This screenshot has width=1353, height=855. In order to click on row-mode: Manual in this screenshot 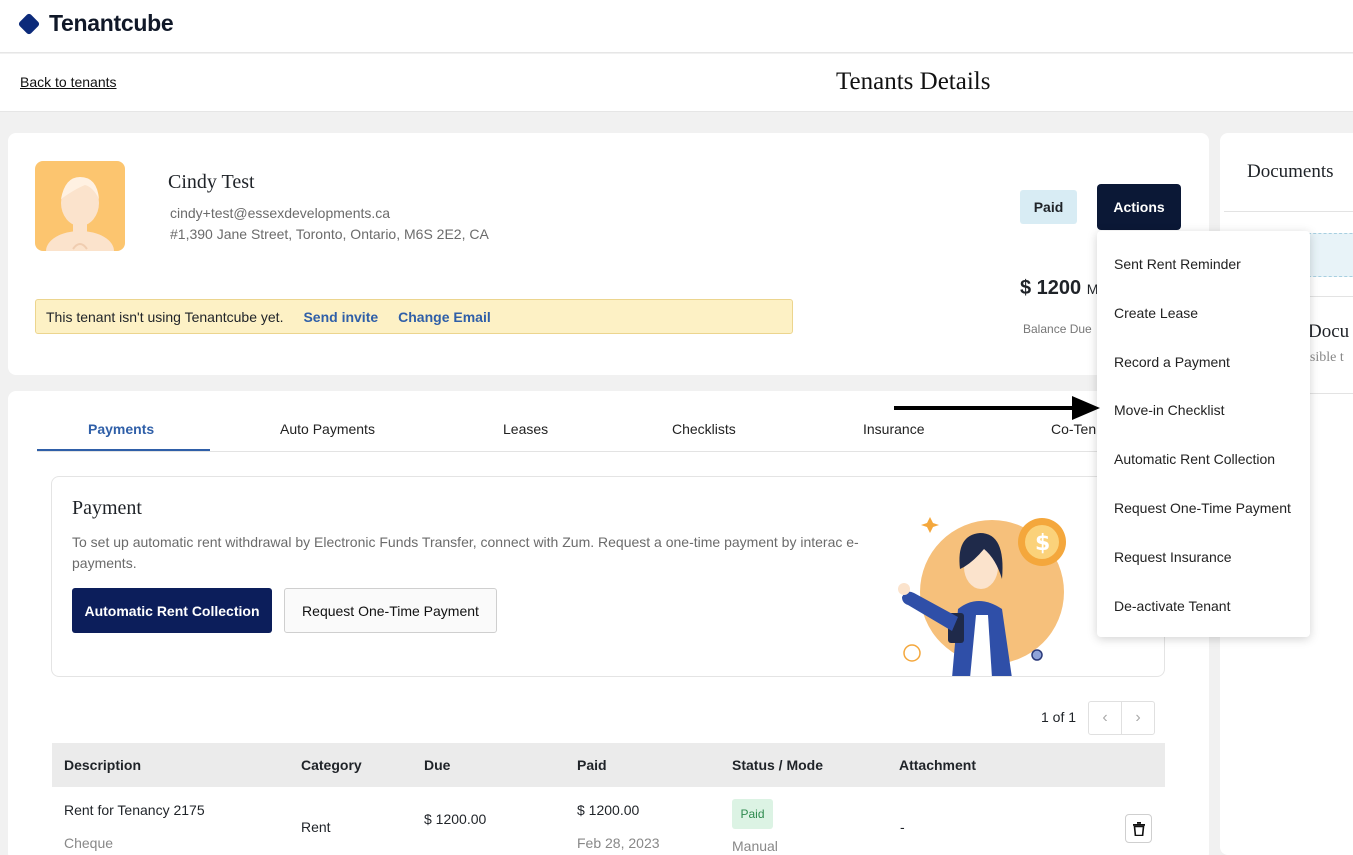, I will do `click(755, 846)`.